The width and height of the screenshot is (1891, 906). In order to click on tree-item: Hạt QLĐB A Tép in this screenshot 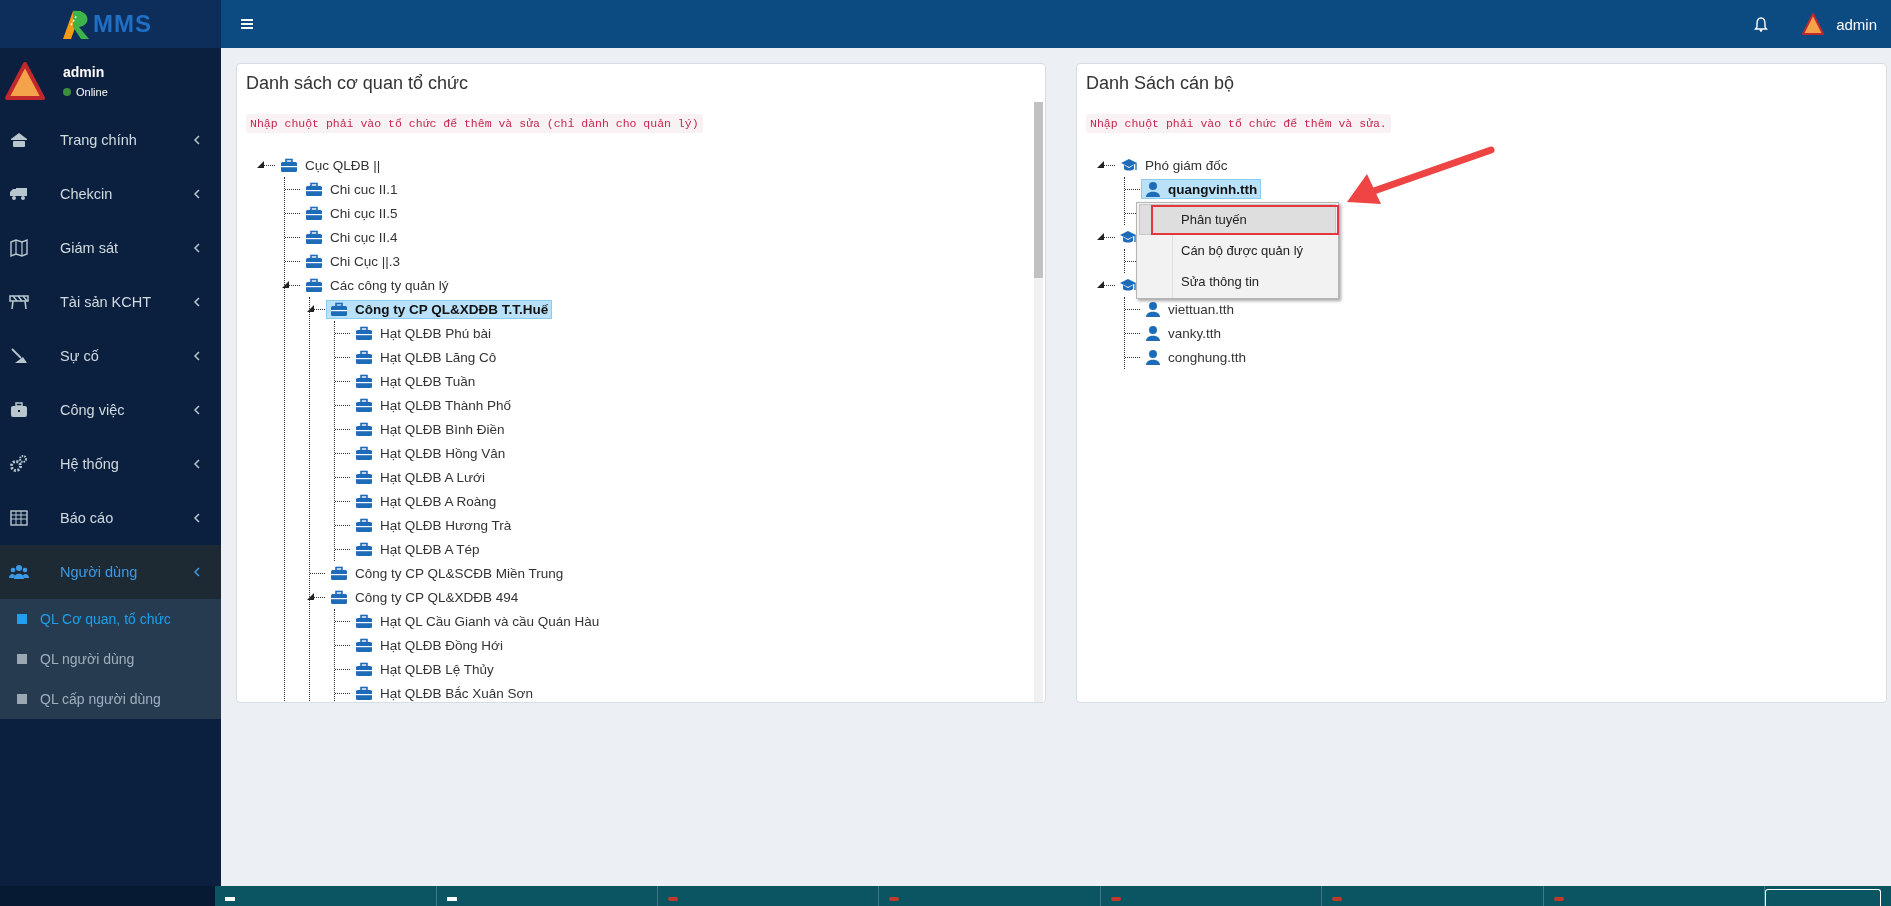, I will do `click(417, 549)`.